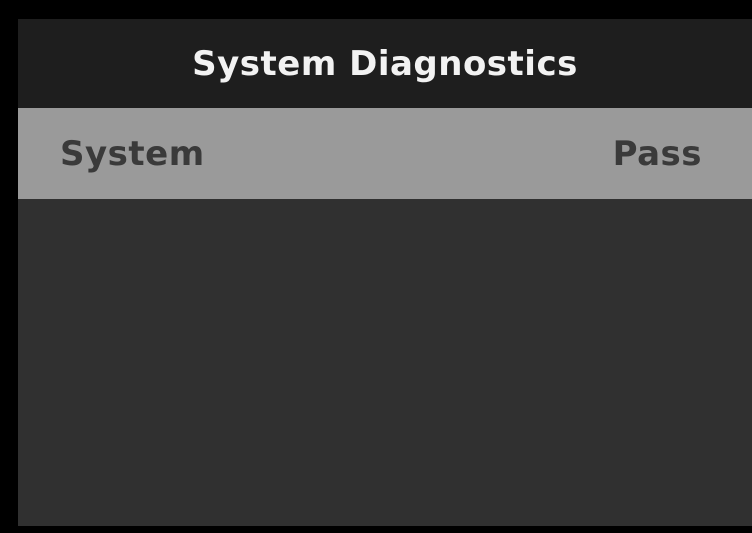  What do you see at coordinates (657, 153) in the screenshot?
I see `status-value: Pass` at bounding box center [657, 153].